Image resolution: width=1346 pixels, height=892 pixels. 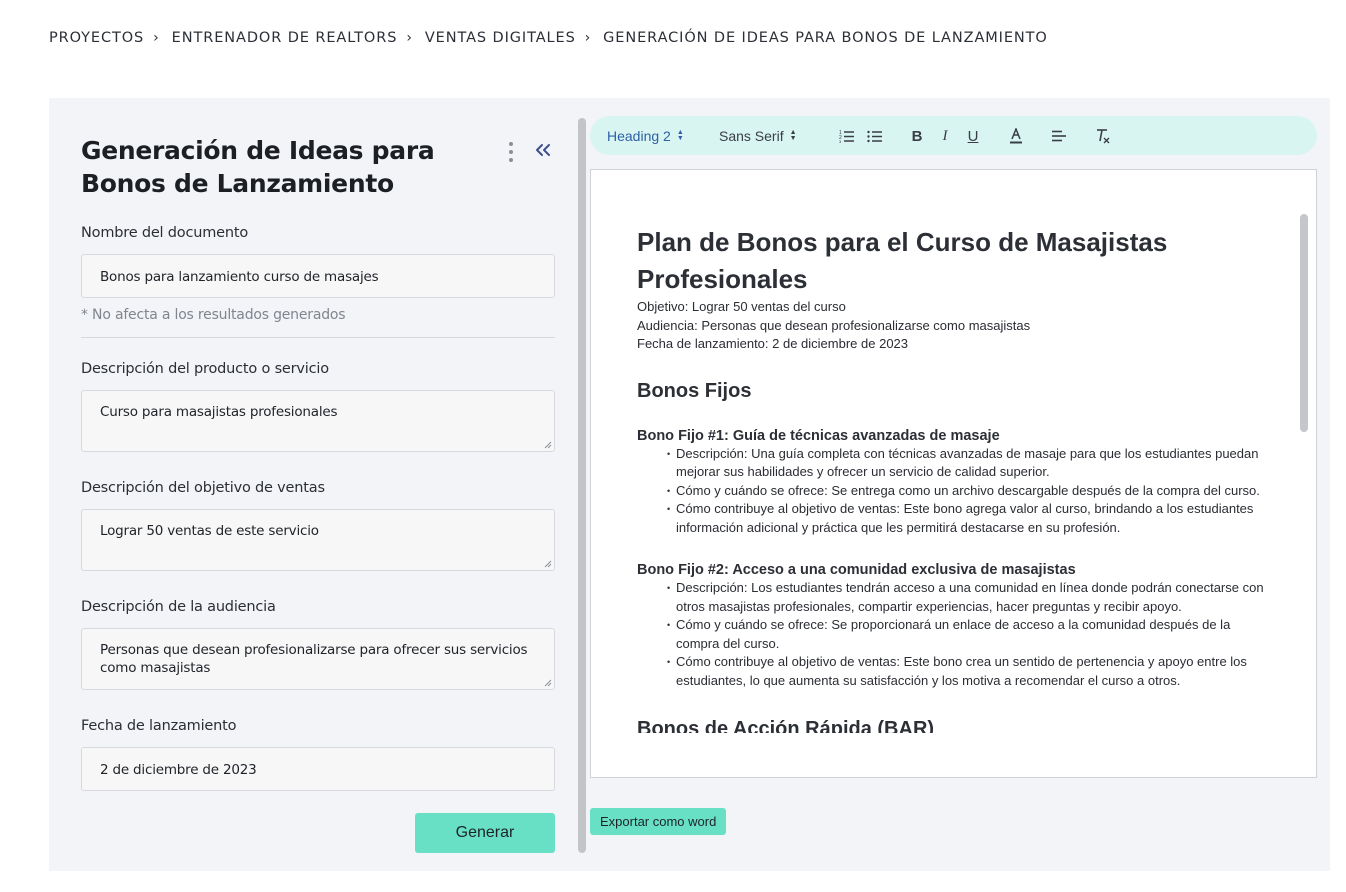 What do you see at coordinates (1304, 474) in the screenshot?
I see `editor-scrollbar` at bounding box center [1304, 474].